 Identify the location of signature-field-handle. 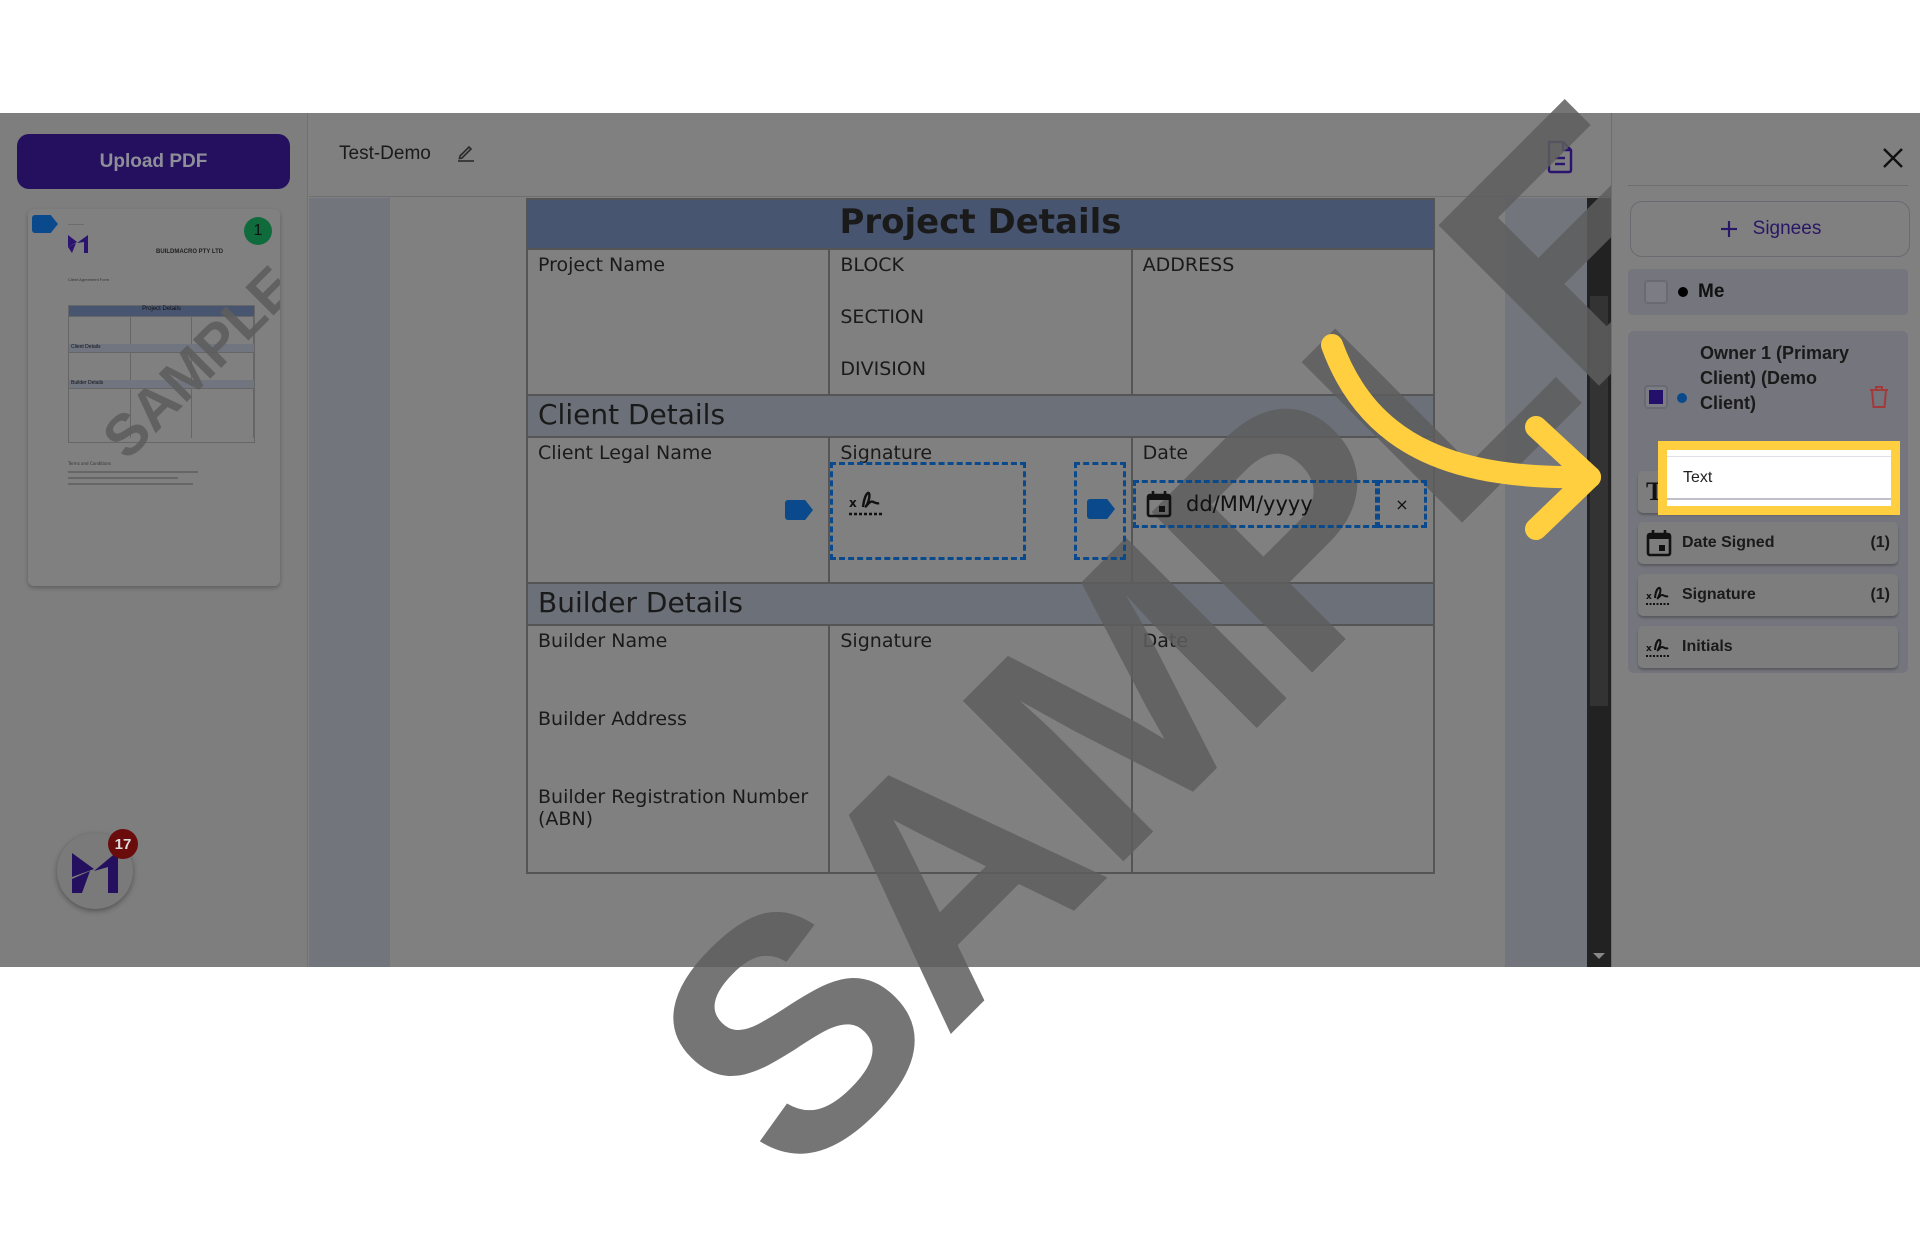
(1100, 511).